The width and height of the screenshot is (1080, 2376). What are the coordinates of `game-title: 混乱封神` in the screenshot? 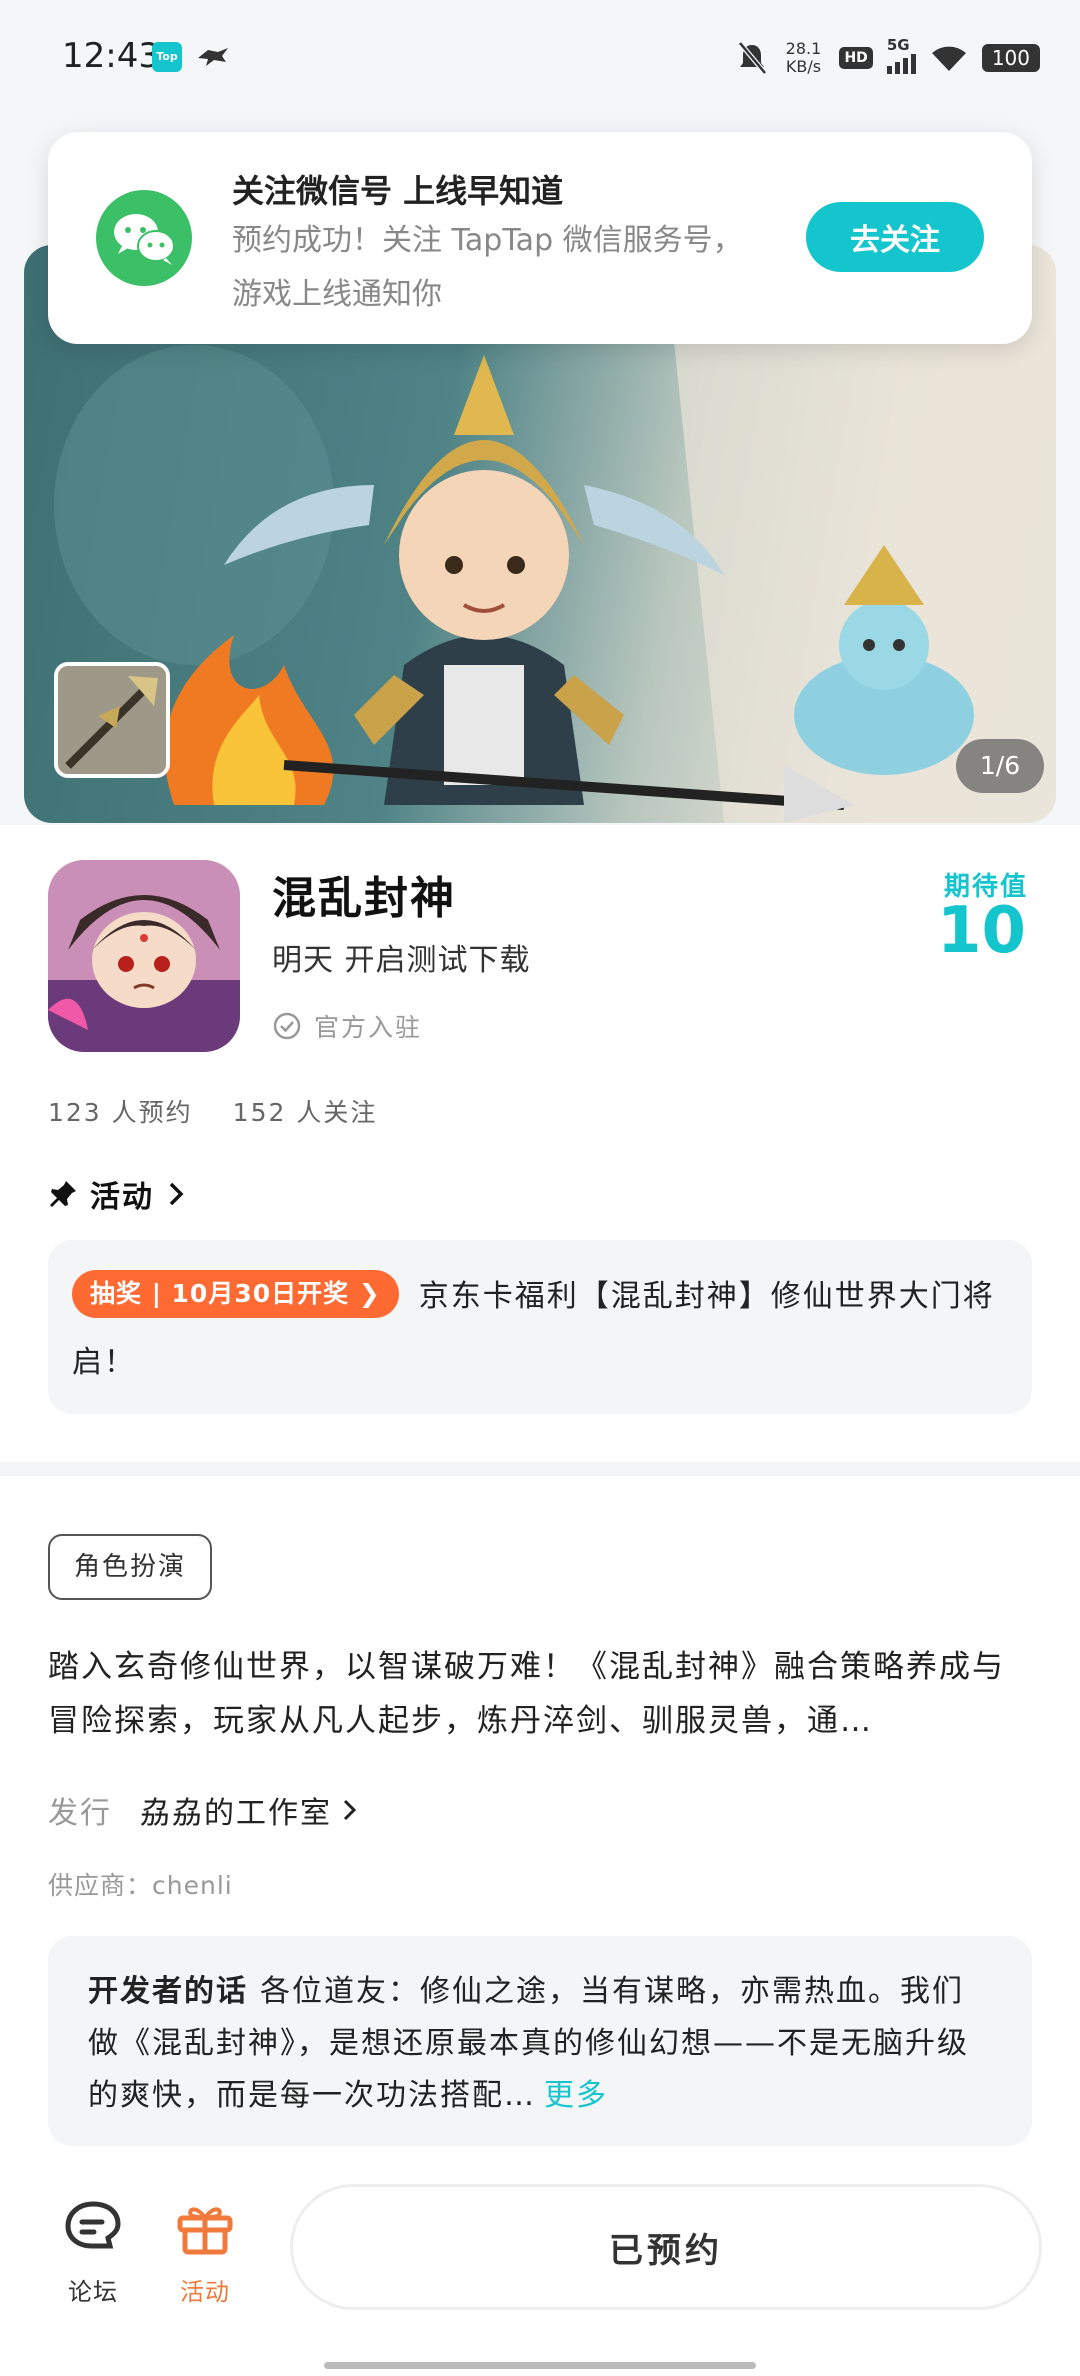 It's located at (364, 898).